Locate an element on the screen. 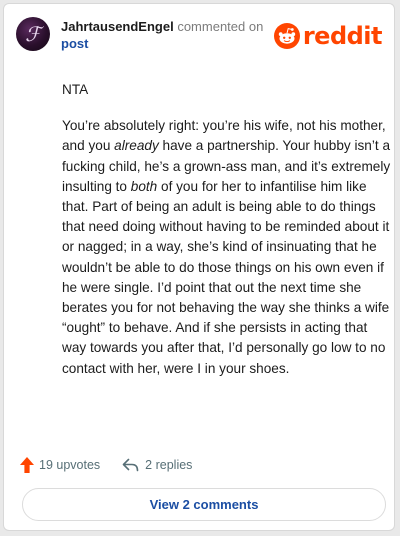 This screenshot has height=536, width=400. user-avatar: ℱ is located at coordinates (33, 34).